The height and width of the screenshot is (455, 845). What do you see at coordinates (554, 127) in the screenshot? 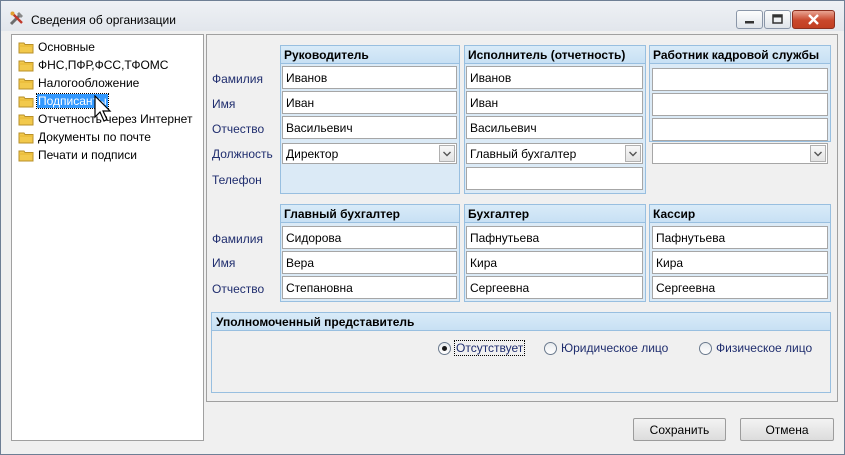
I see `executor-patronymic-field: Васильевич` at bounding box center [554, 127].